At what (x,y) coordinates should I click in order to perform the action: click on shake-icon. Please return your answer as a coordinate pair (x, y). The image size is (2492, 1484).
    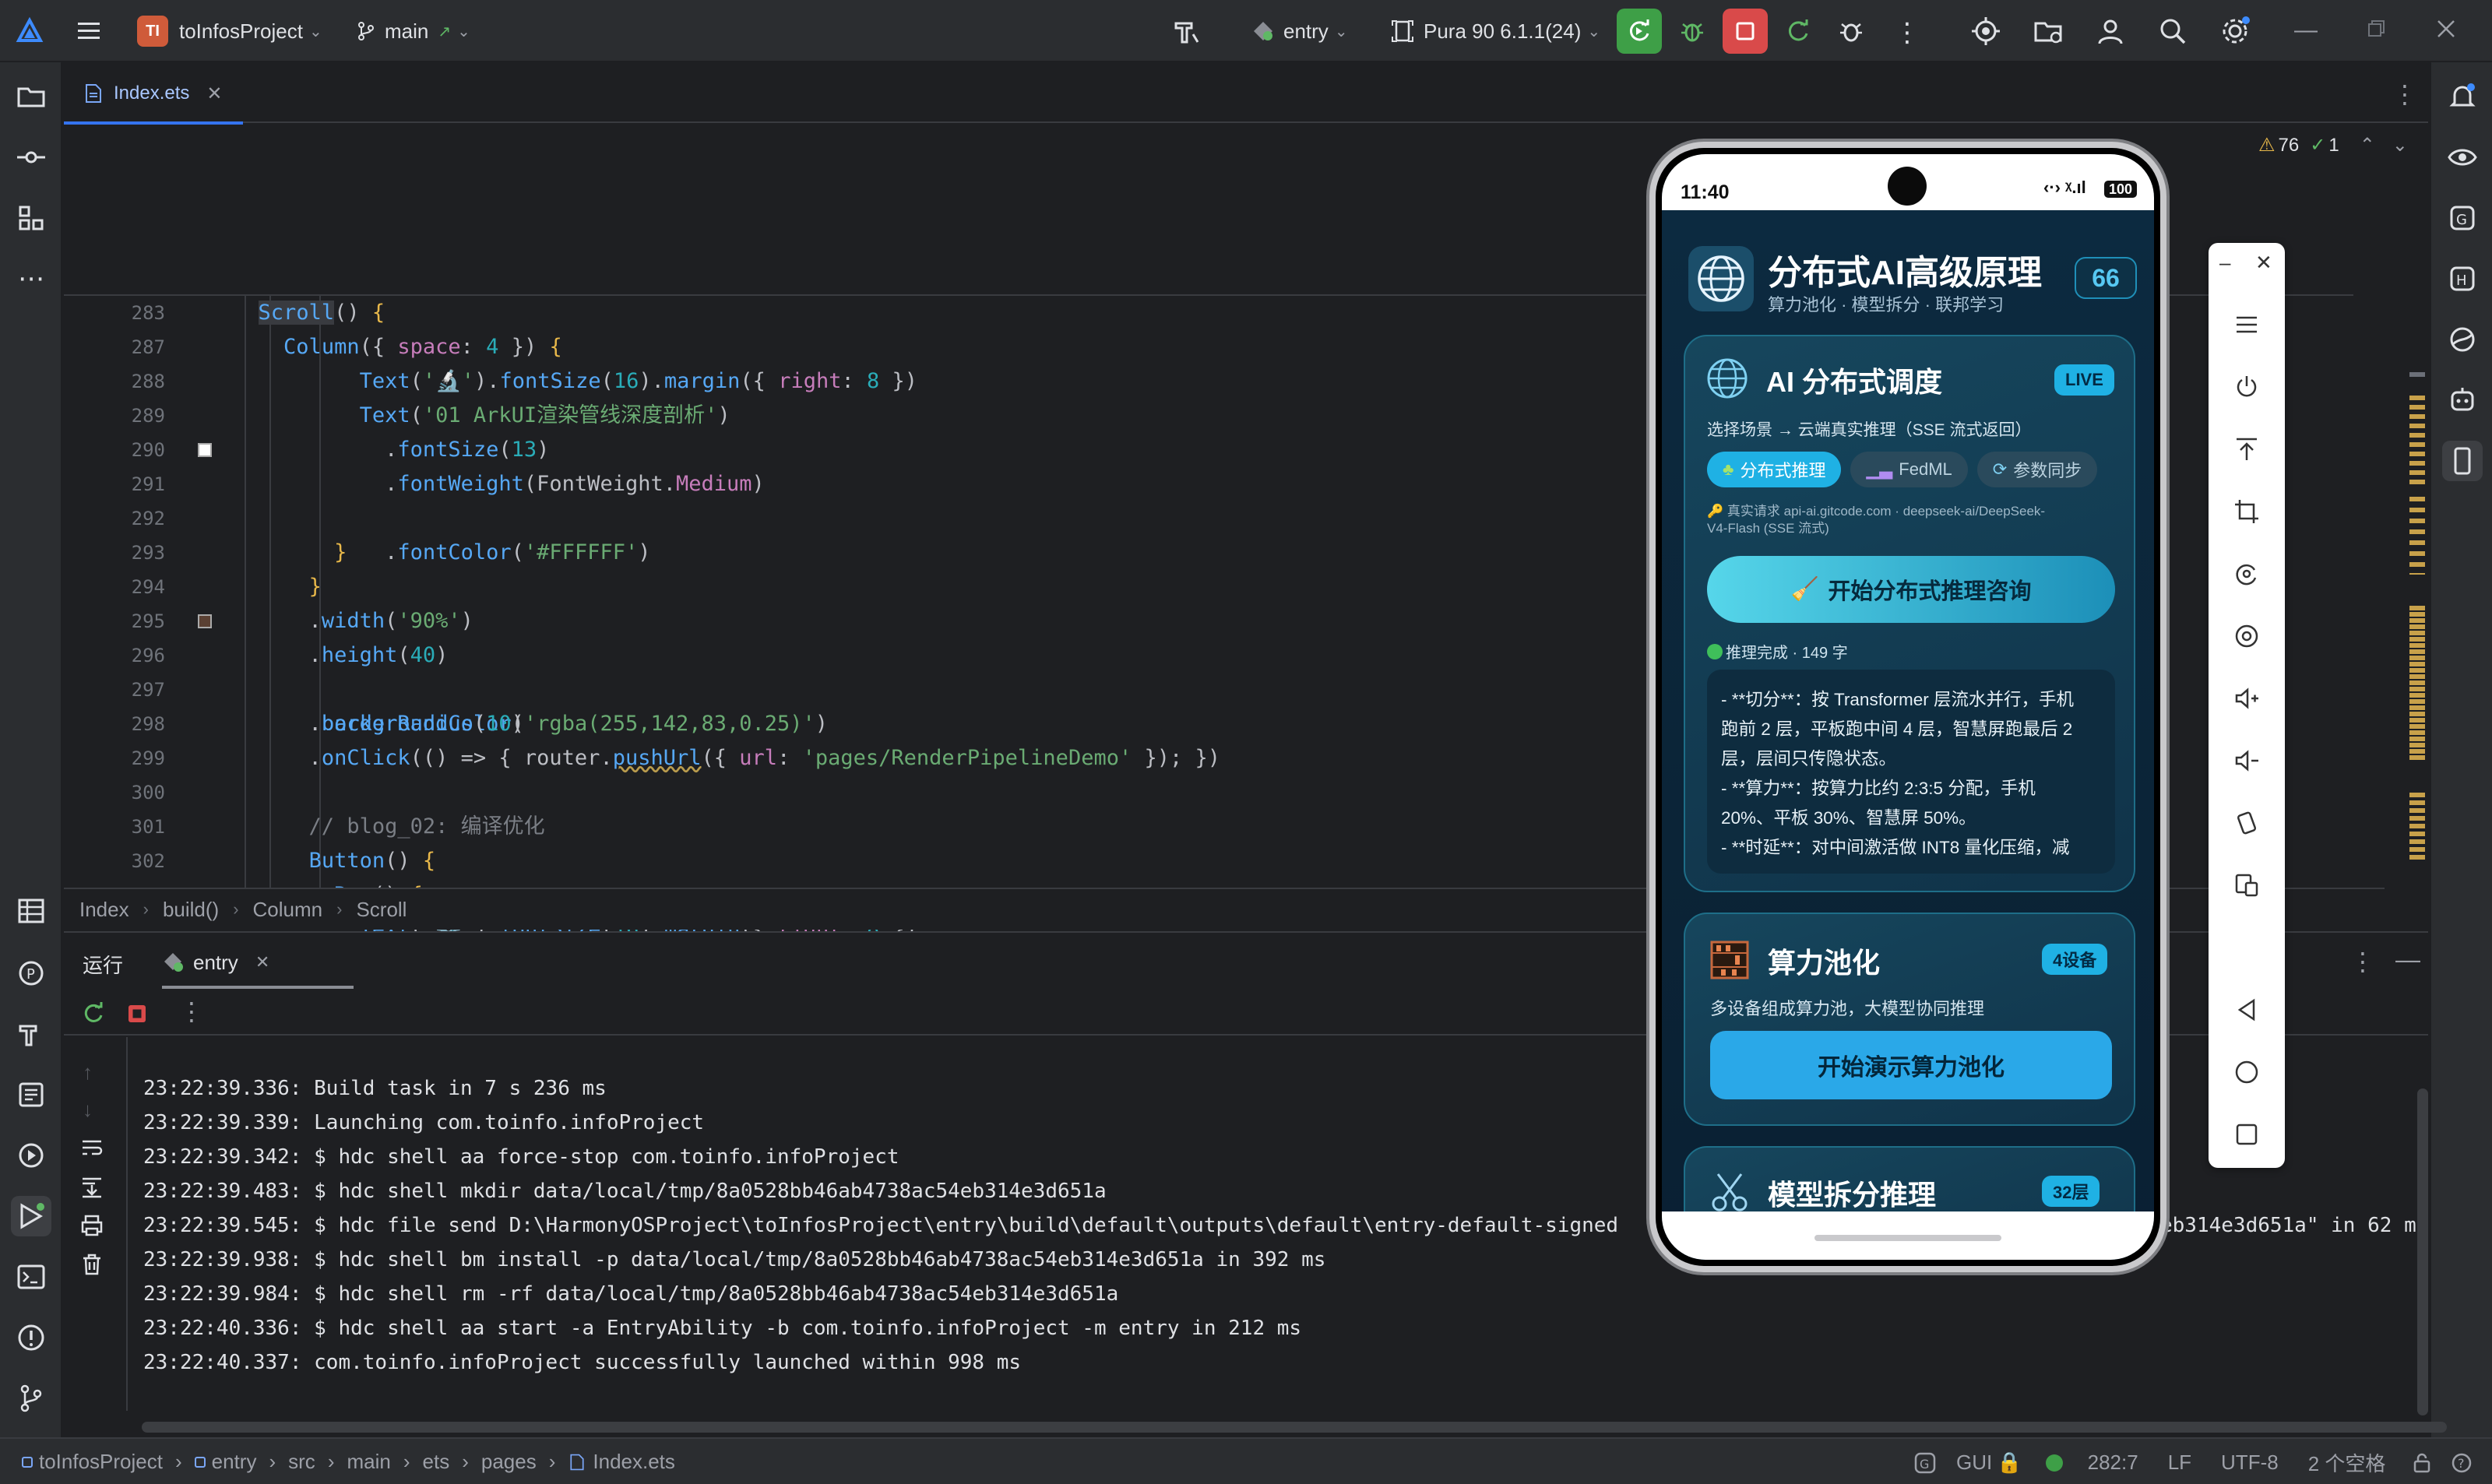
    Looking at the image, I should click on (2246, 823).